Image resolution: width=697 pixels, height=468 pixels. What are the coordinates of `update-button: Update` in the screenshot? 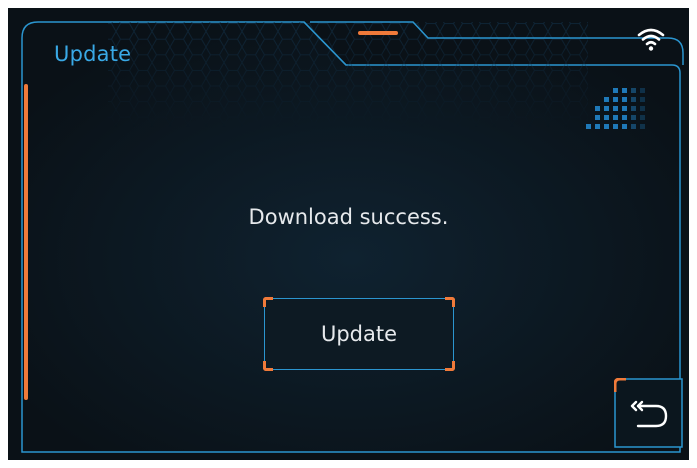 It's located at (359, 334).